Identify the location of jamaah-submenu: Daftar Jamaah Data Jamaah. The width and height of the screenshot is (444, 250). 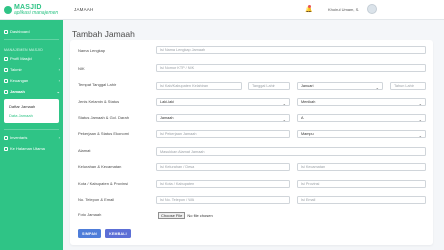
(31, 111).